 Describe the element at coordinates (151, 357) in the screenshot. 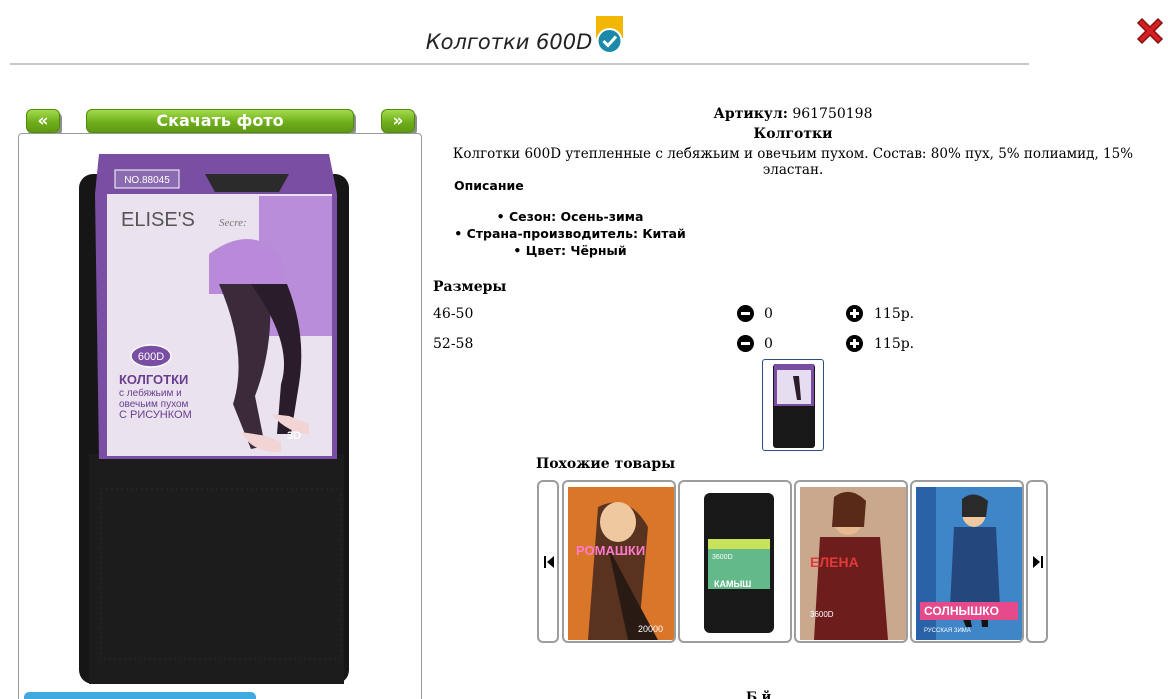

I see `package-badge: 600D` at that location.